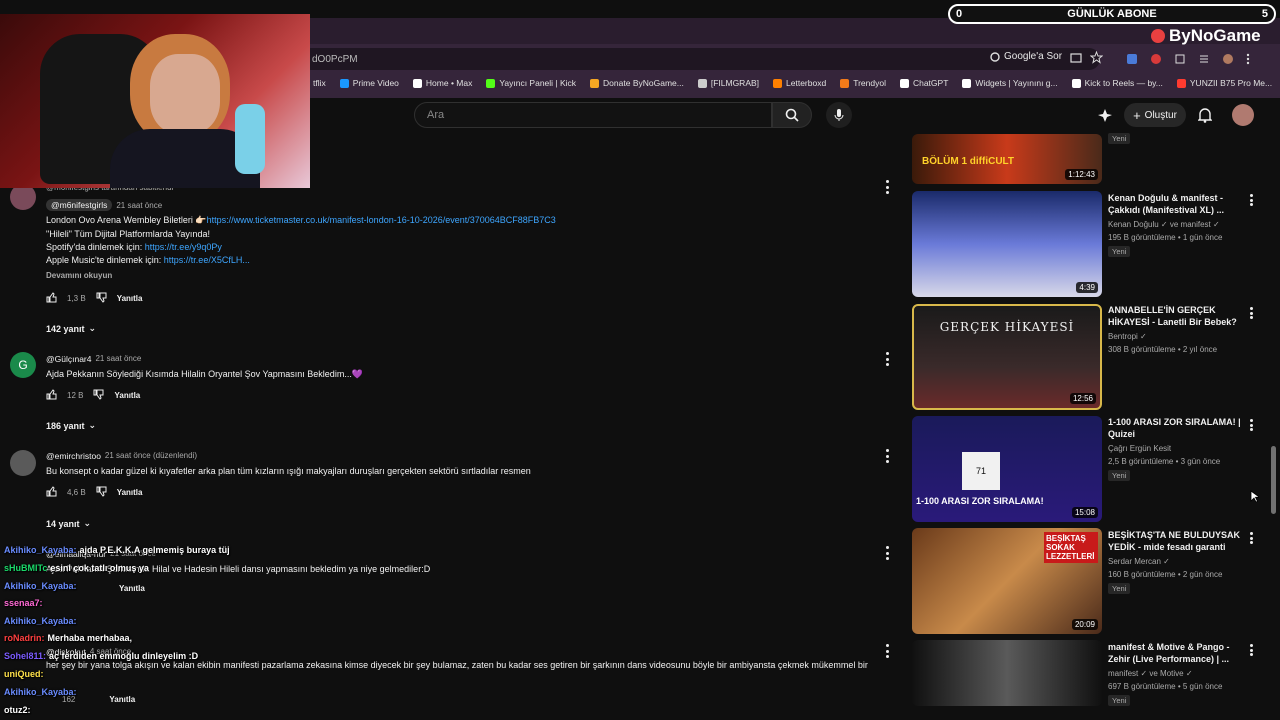  Describe the element at coordinates (1150, 673) in the screenshot. I see `video-channel: manifest ✓ ve Motive ✓` at that location.